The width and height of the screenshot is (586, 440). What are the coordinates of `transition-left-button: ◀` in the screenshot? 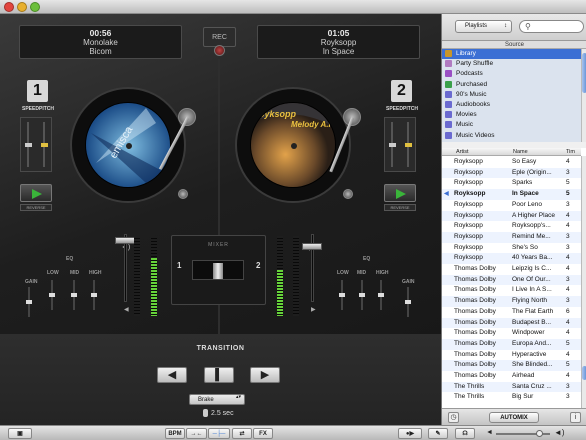 It's located at (172, 375).